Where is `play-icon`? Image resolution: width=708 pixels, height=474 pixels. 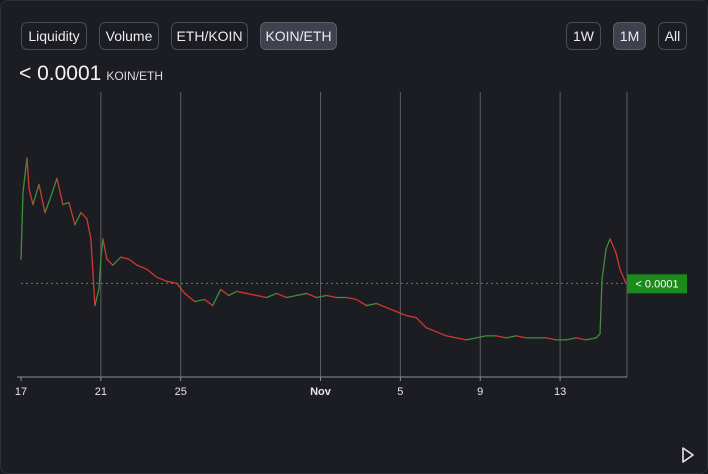
play-icon is located at coordinates (688, 455).